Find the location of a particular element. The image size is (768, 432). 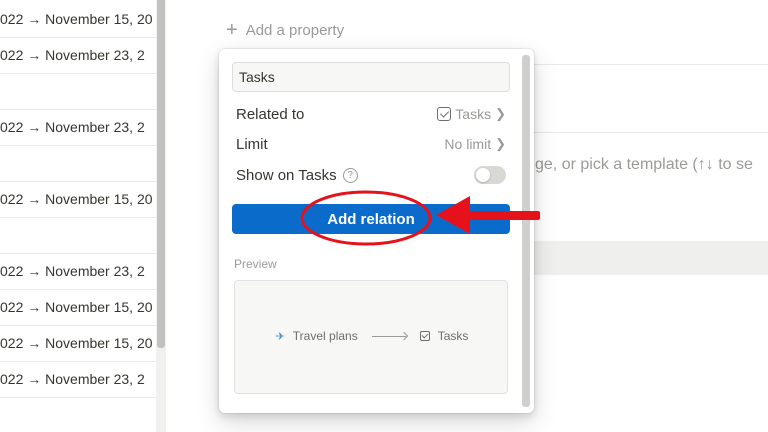

airplane-icon: ✈ is located at coordinates (280, 336).